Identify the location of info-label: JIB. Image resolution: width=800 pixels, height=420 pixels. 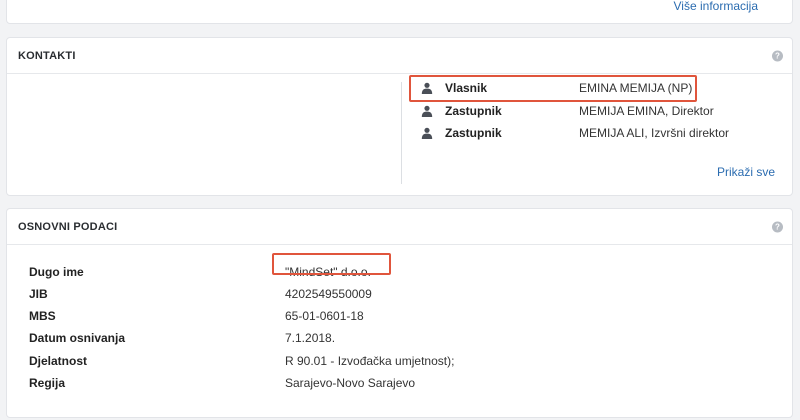
(38, 294).